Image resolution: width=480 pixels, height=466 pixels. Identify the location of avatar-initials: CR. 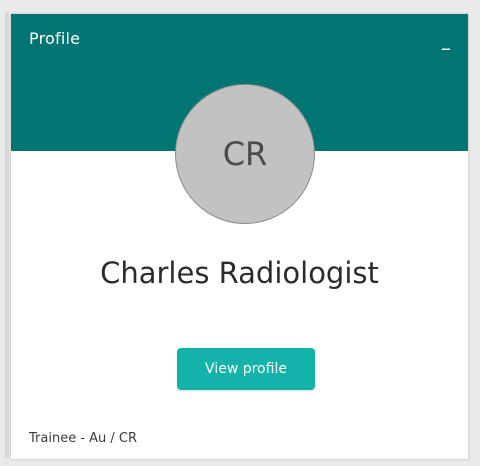
(245, 154).